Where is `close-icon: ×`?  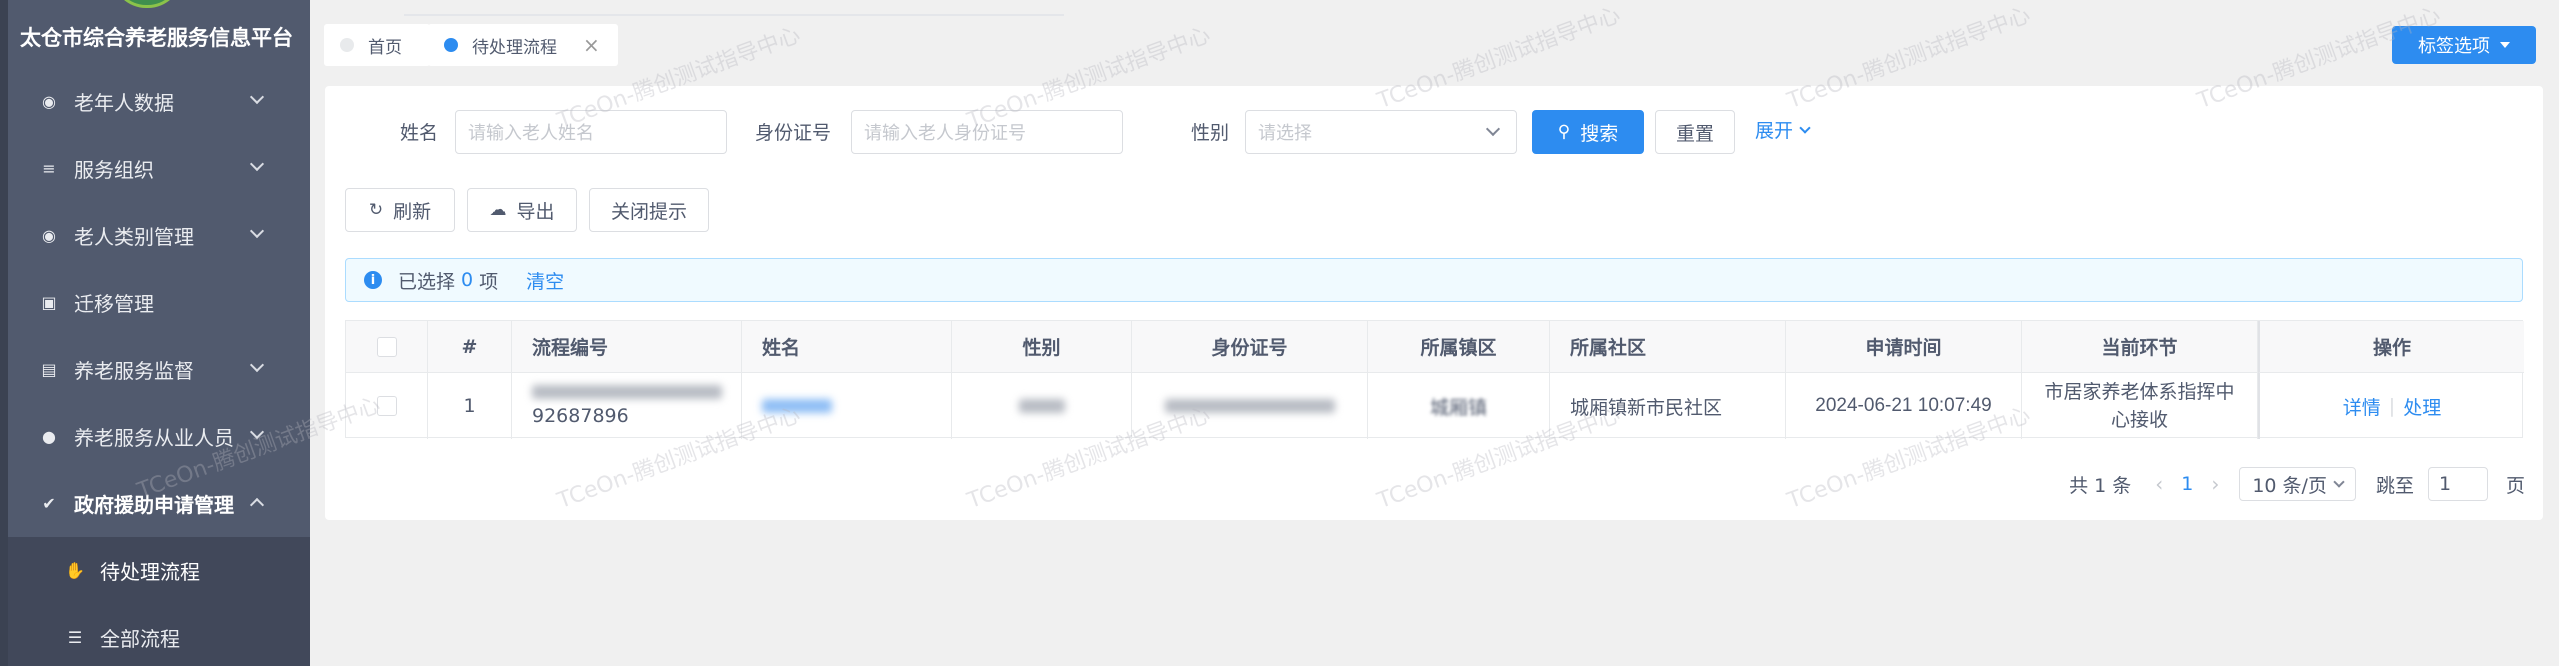 close-icon: × is located at coordinates (591, 45).